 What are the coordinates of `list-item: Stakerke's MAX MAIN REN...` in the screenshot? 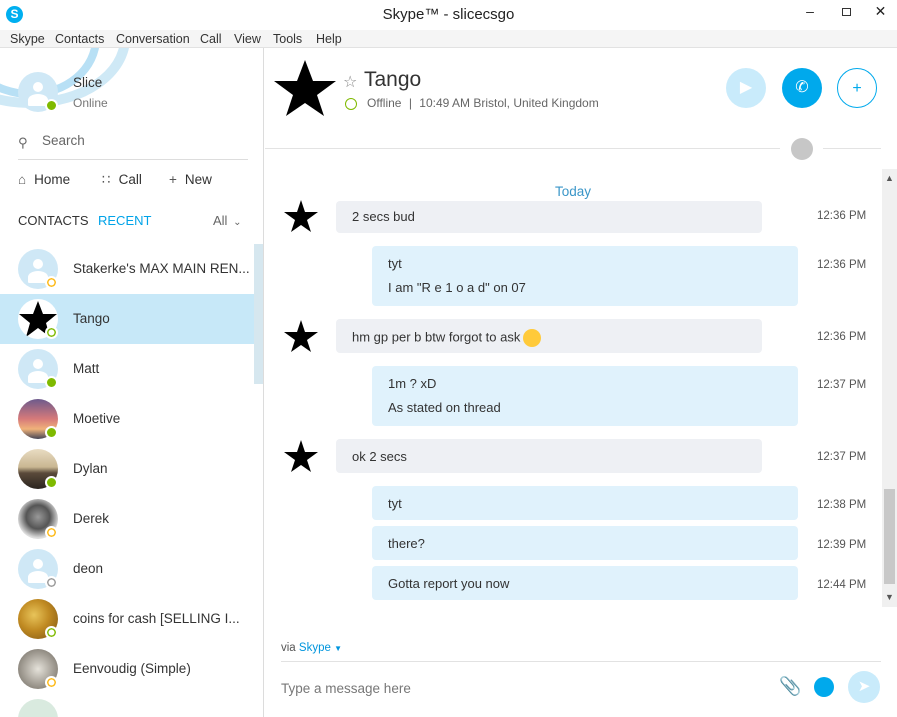 It's located at (127, 269).